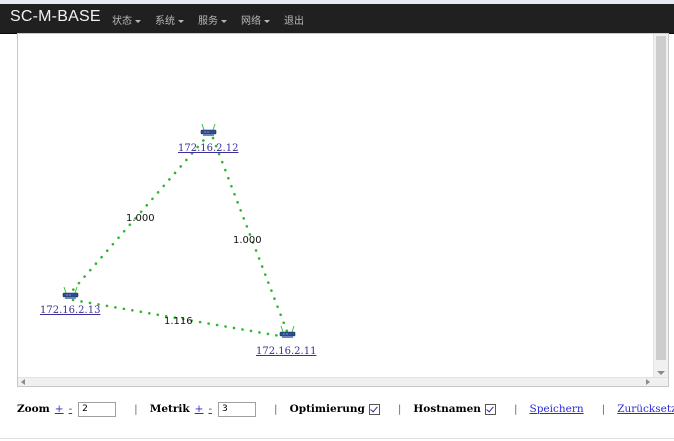 Image resolution: width=674 pixels, height=441 pixels. I want to click on nav-services: 服务, so click(212, 19).